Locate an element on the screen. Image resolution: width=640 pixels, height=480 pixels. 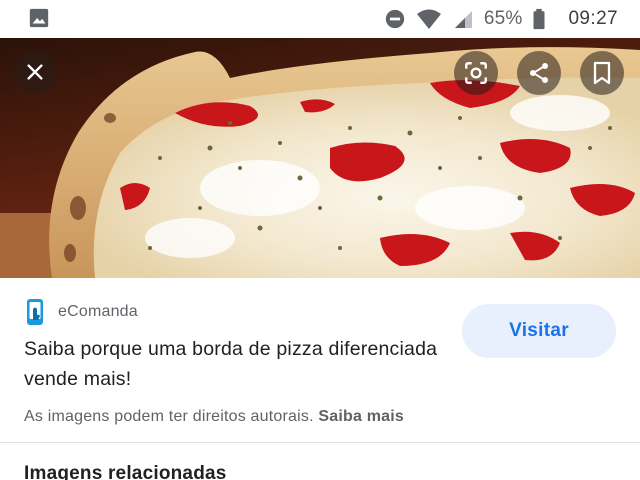
close-button is located at coordinates (35, 72).